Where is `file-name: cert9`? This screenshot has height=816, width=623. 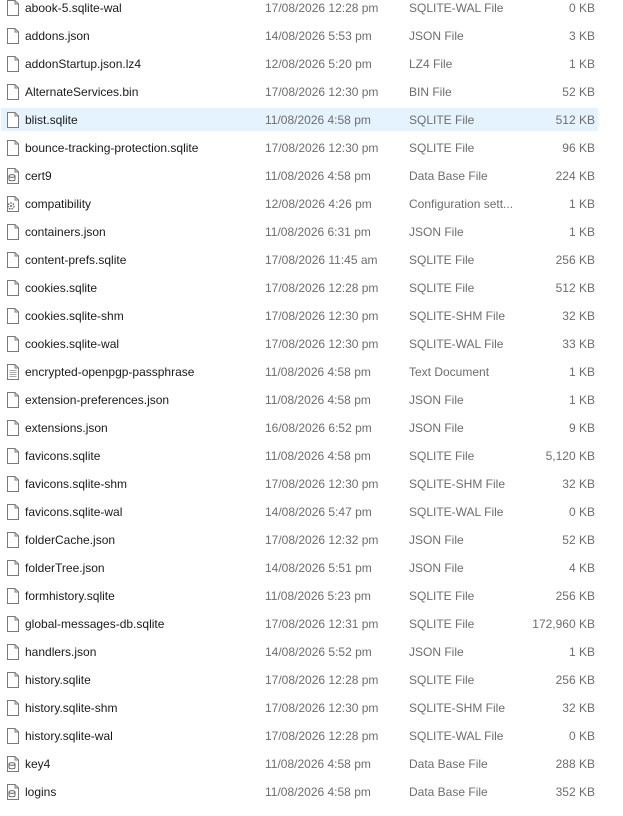 file-name: cert9 is located at coordinates (38, 176).